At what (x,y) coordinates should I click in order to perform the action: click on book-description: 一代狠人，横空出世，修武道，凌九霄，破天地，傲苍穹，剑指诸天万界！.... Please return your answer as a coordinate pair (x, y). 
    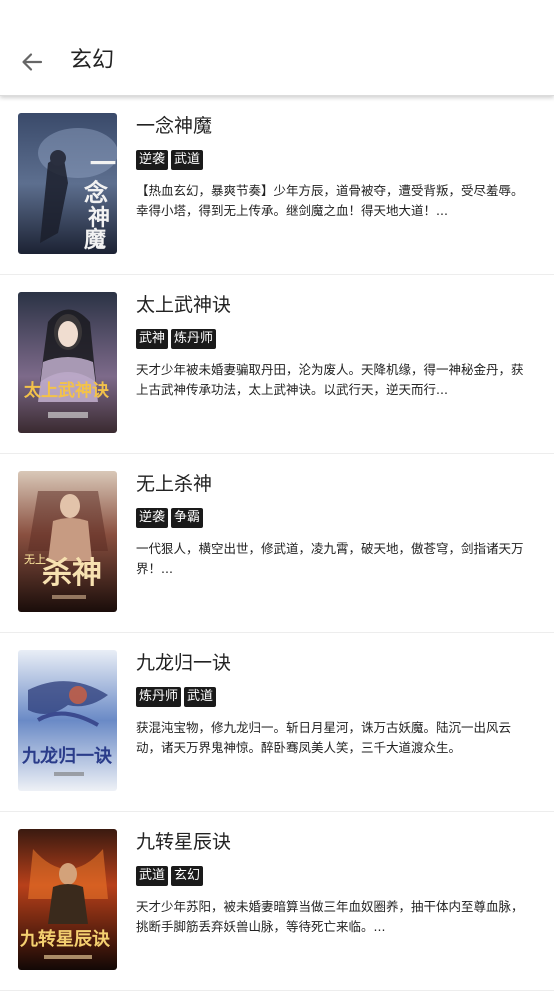
    Looking at the image, I should click on (330, 558).